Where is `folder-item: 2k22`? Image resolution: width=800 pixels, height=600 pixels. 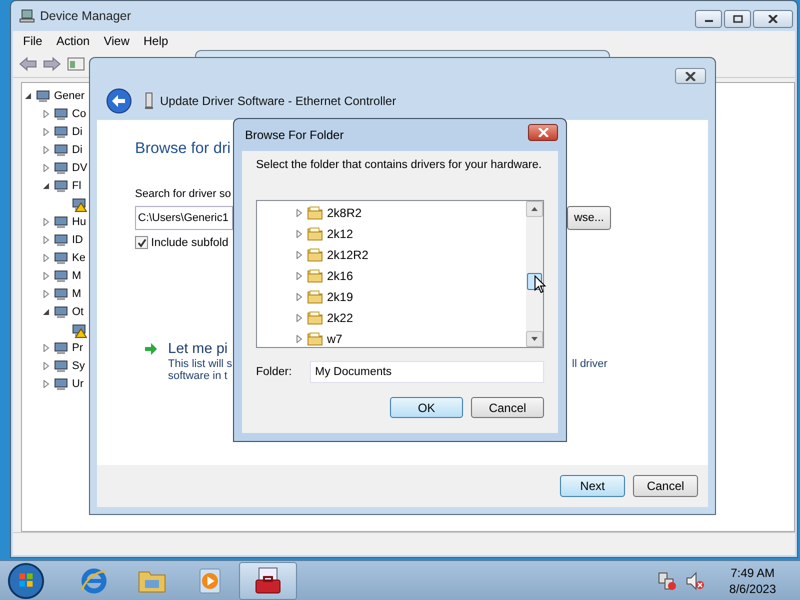 folder-item: 2k22 is located at coordinates (340, 317).